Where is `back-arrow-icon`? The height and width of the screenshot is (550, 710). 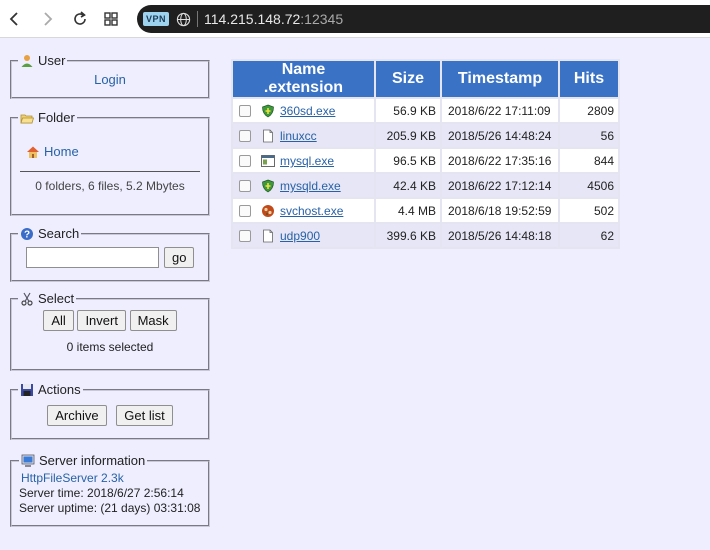 back-arrow-icon is located at coordinates (13, 19).